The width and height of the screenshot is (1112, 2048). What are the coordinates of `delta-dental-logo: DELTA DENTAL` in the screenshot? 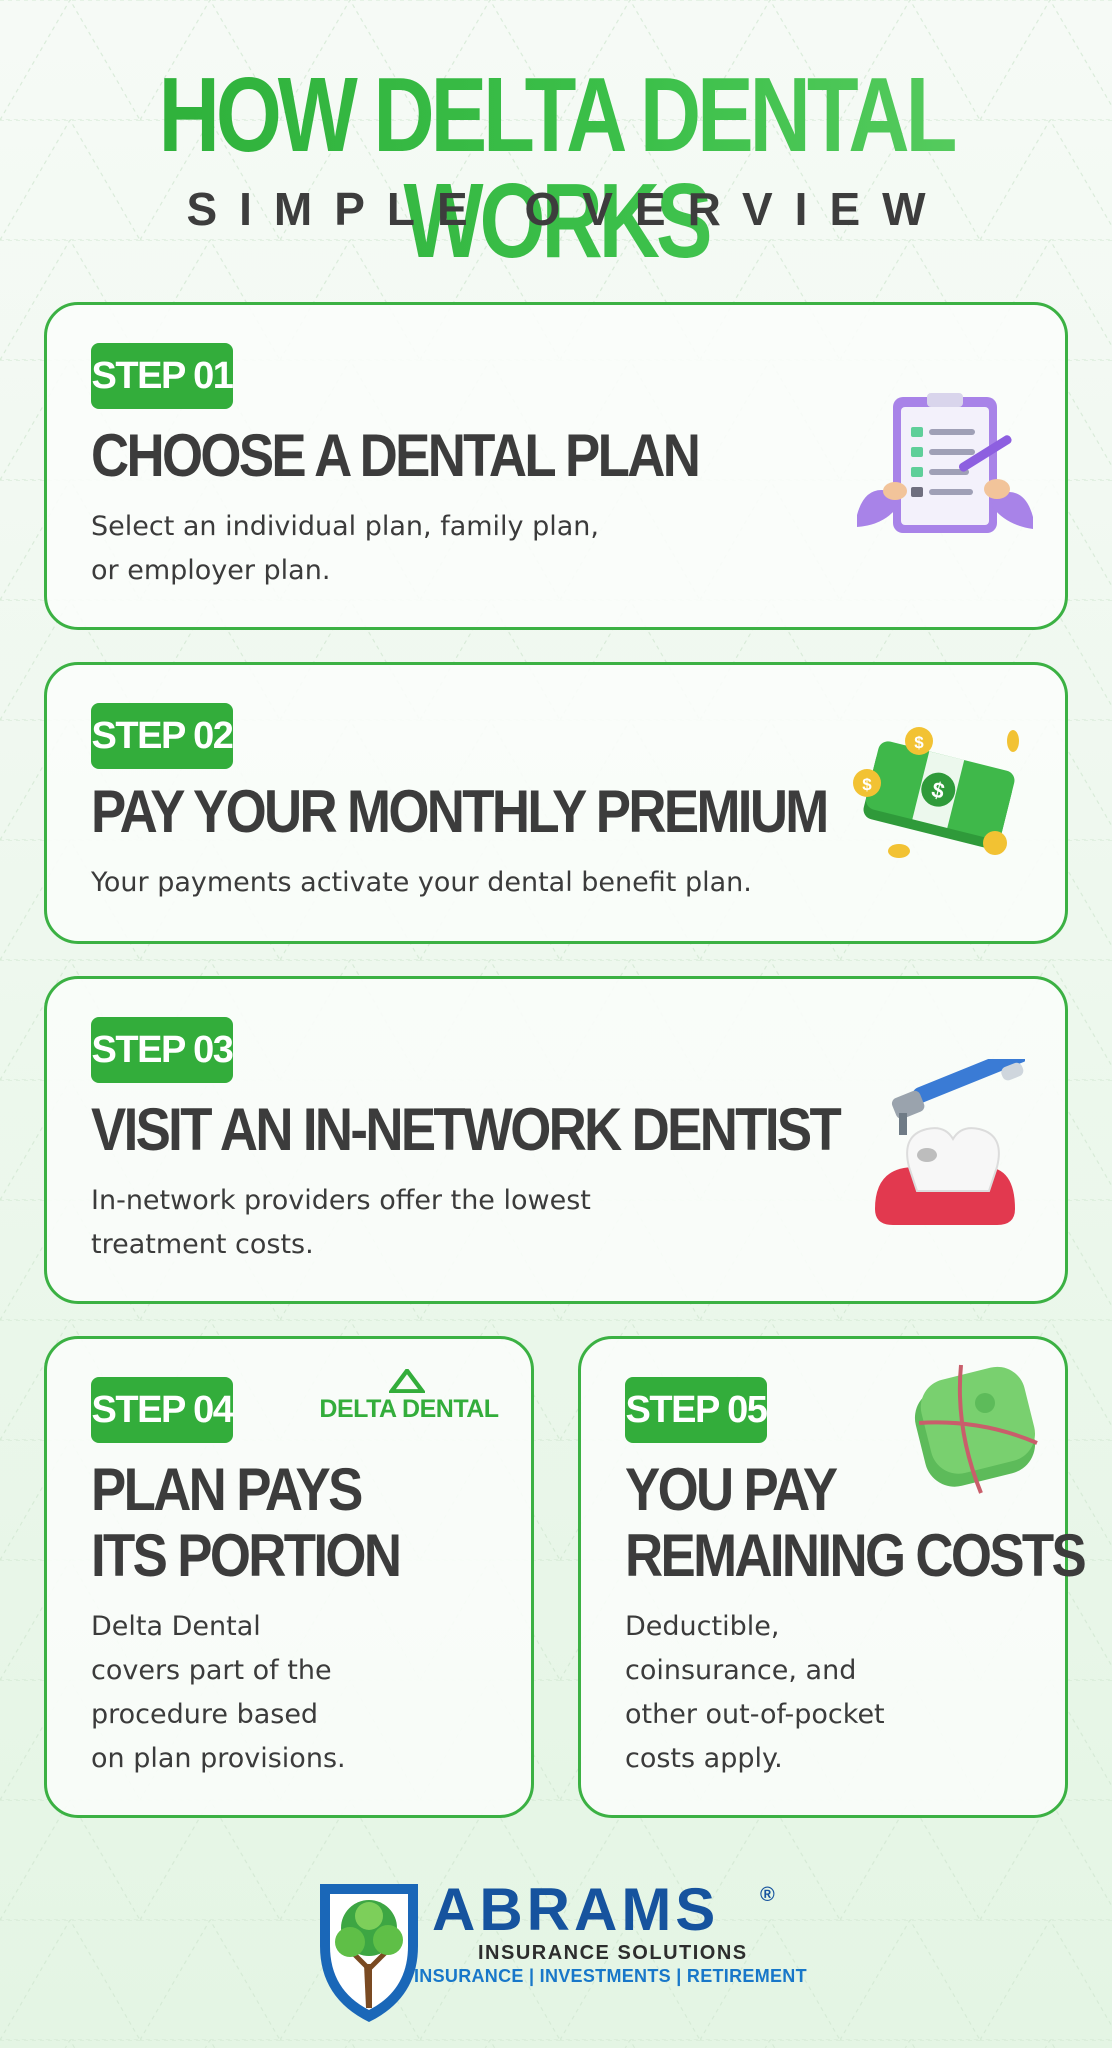 It's located at (409, 1399).